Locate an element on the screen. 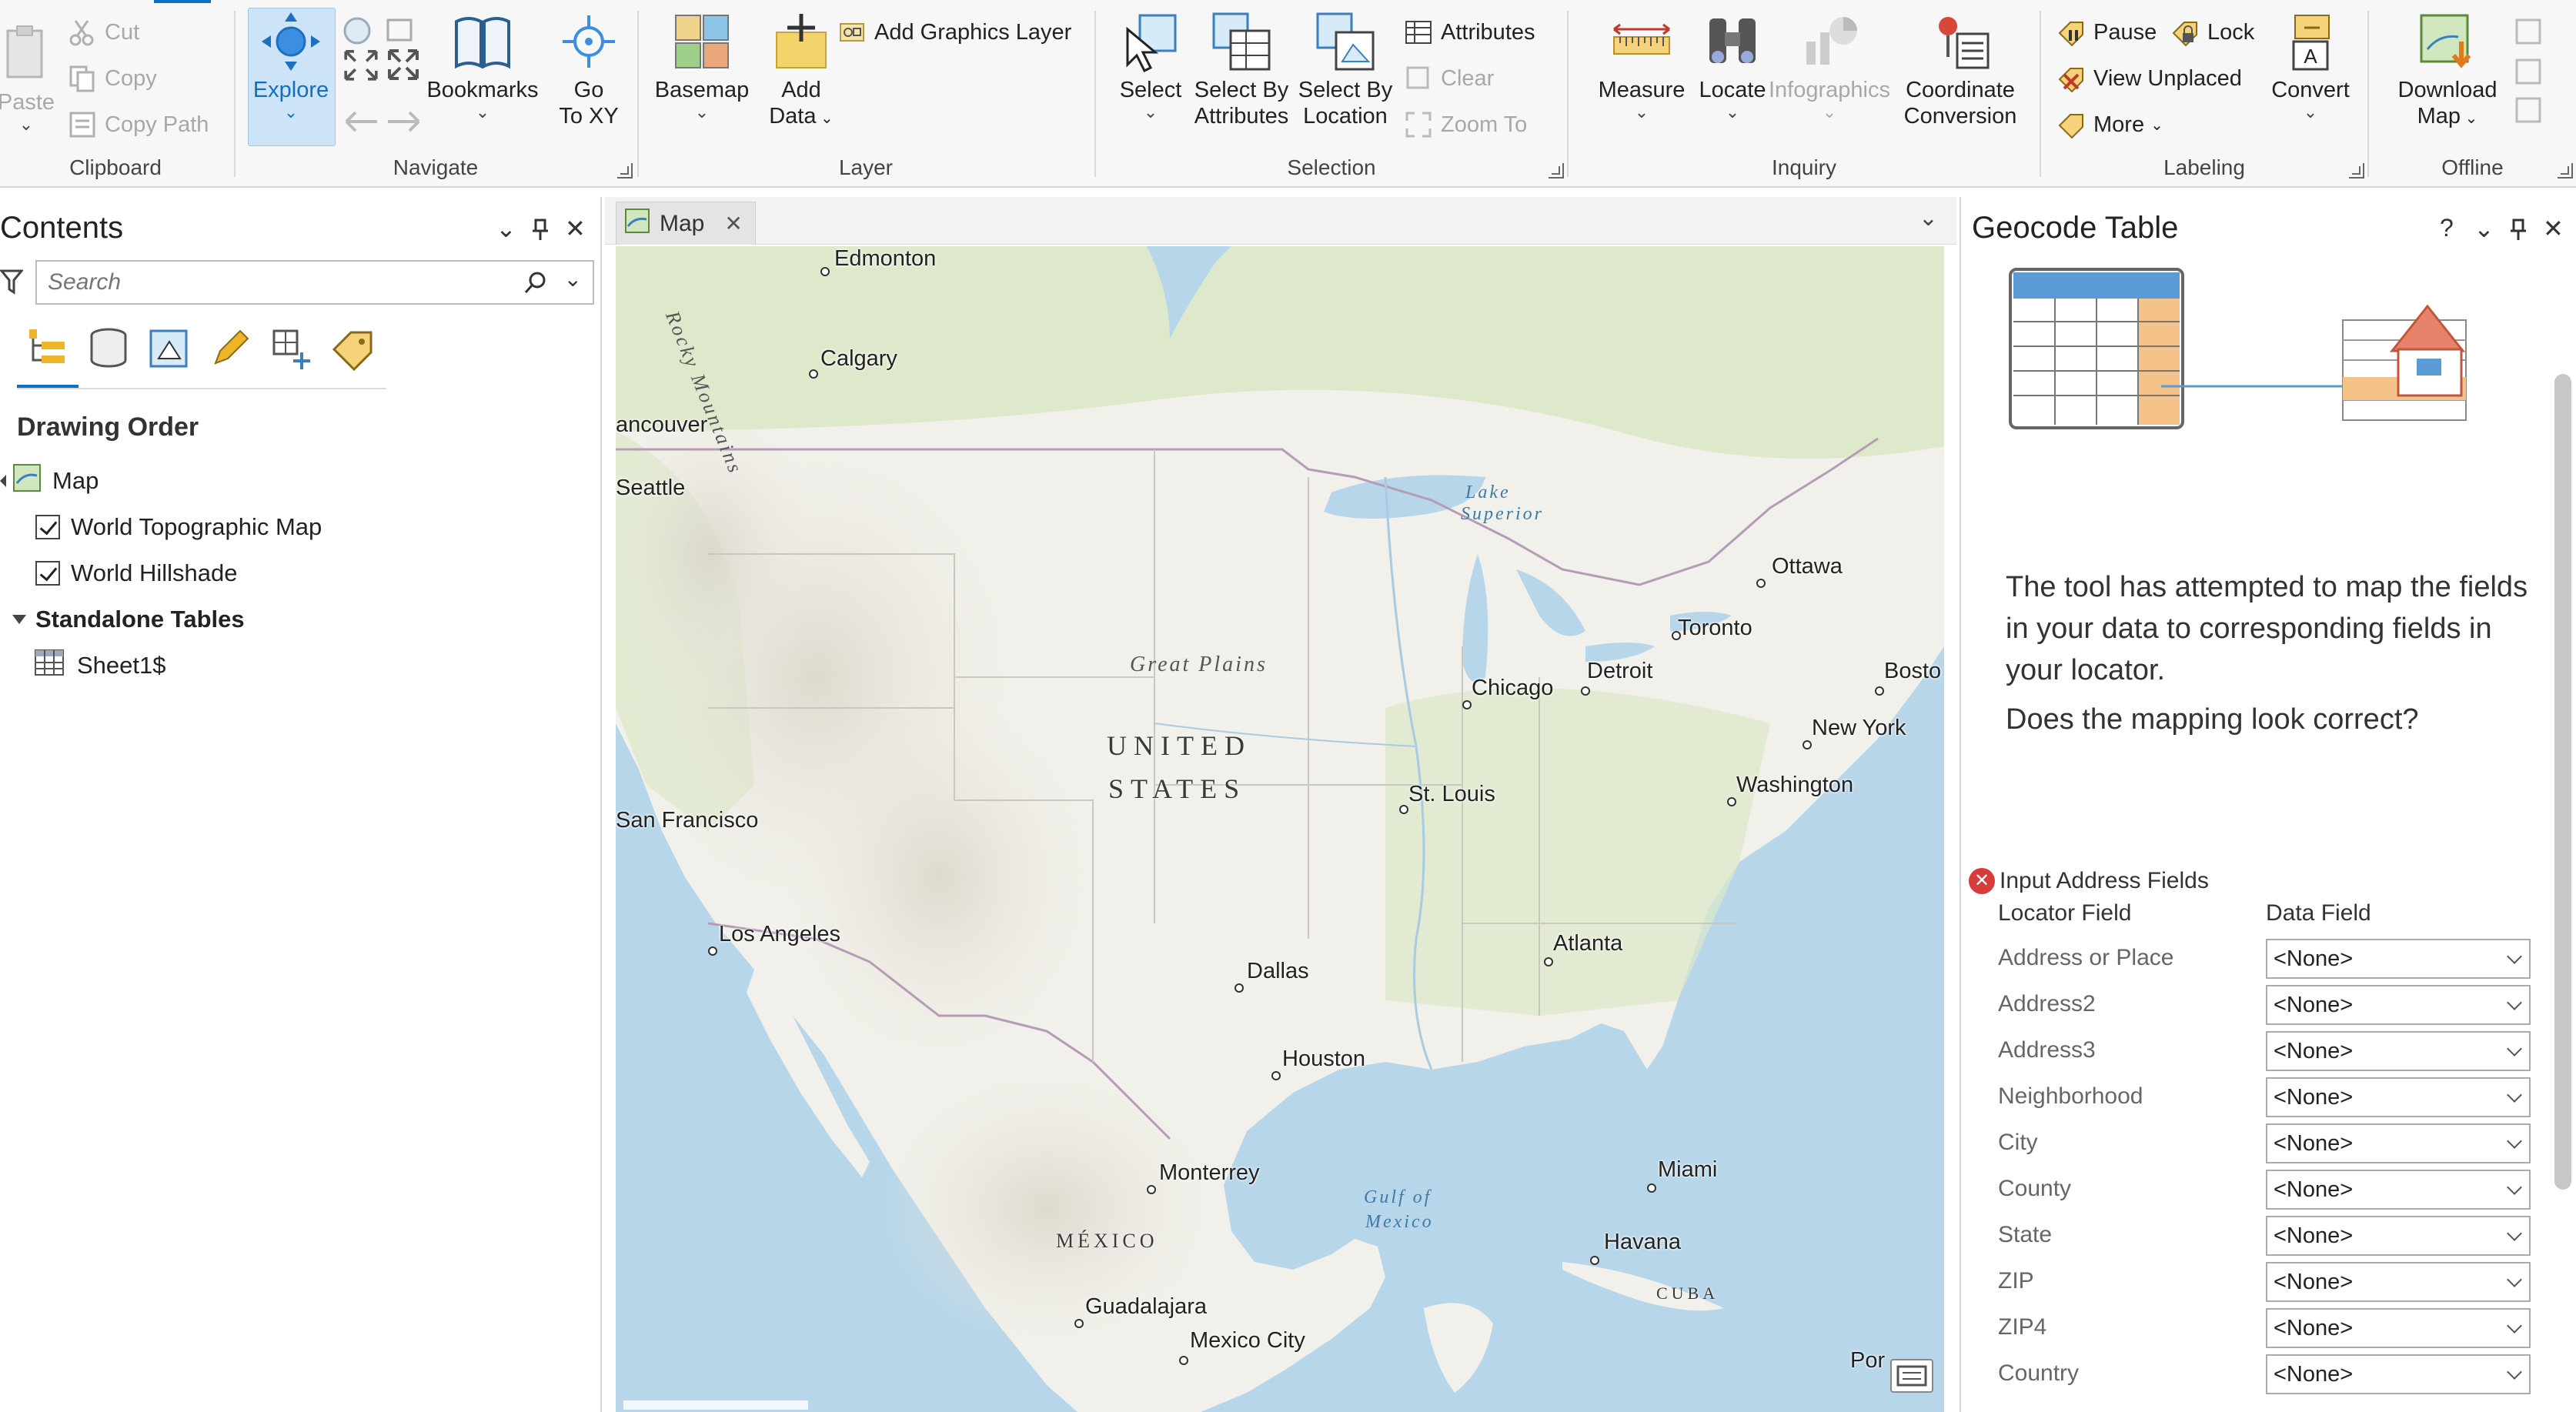 The image size is (2576, 1412). offline-launcher-icon is located at coordinates (2565, 171).